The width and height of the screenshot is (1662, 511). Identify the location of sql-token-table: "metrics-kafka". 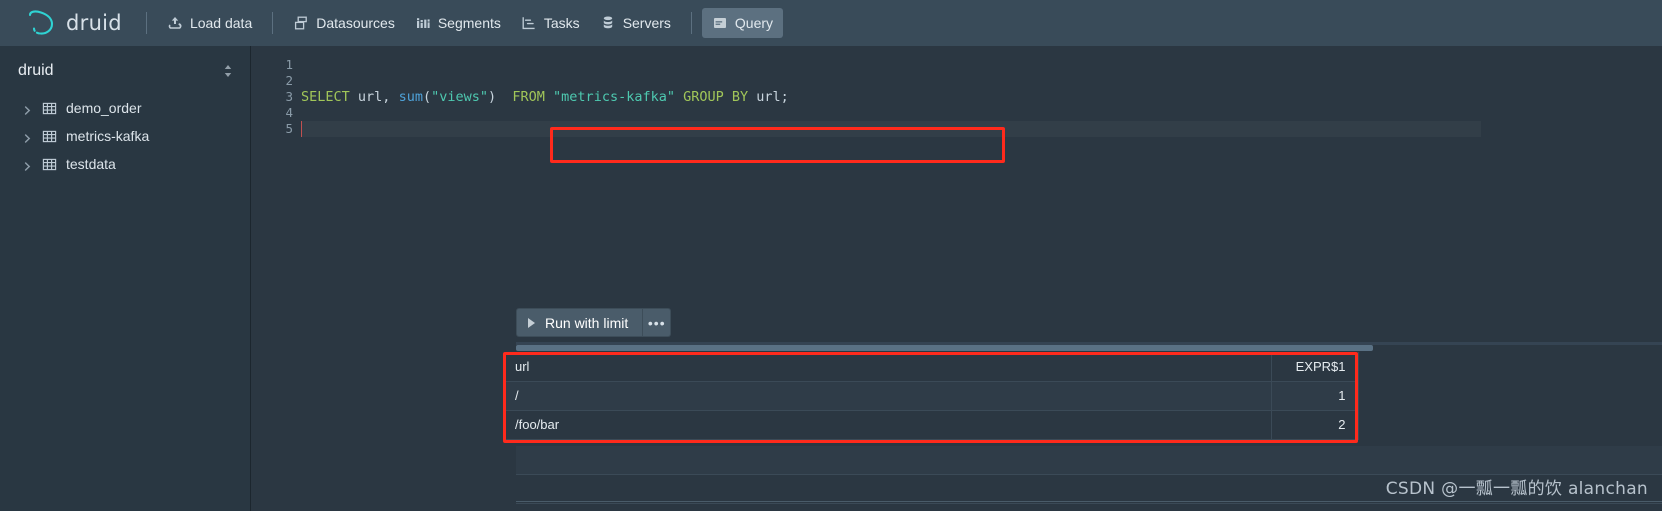
(614, 97).